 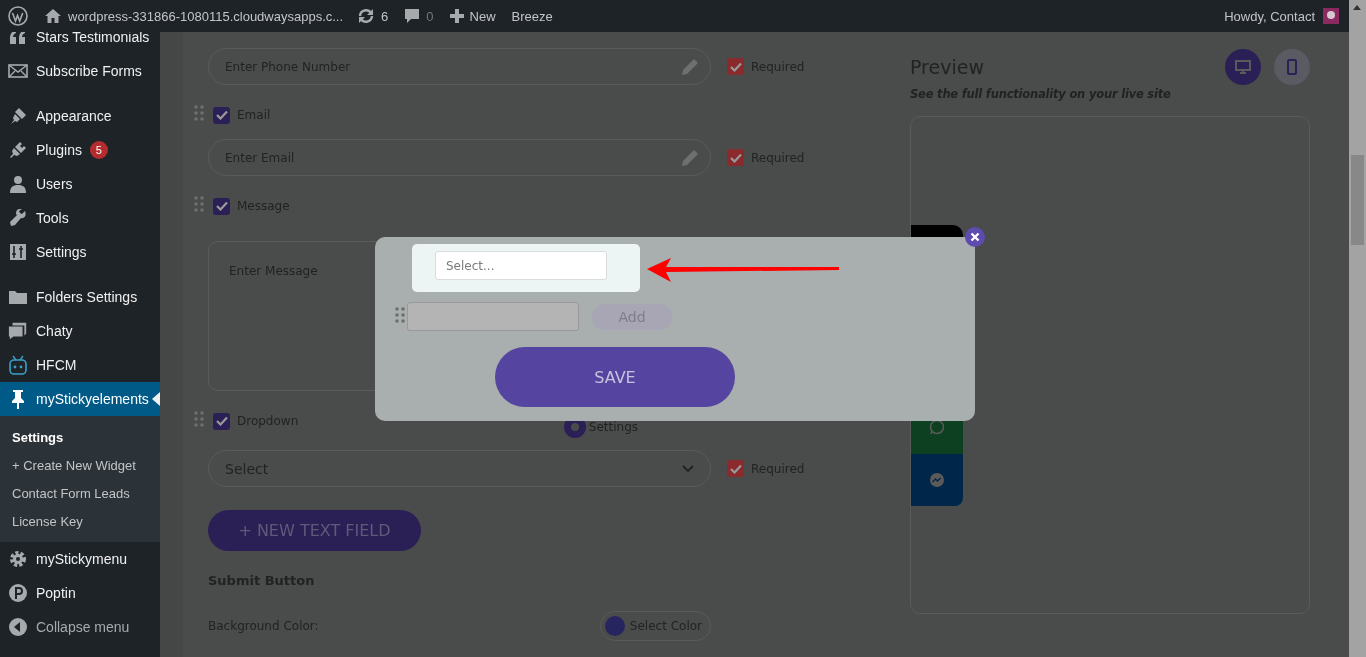 What do you see at coordinates (80, 184) in the screenshot?
I see `sidebar-item: Users` at bounding box center [80, 184].